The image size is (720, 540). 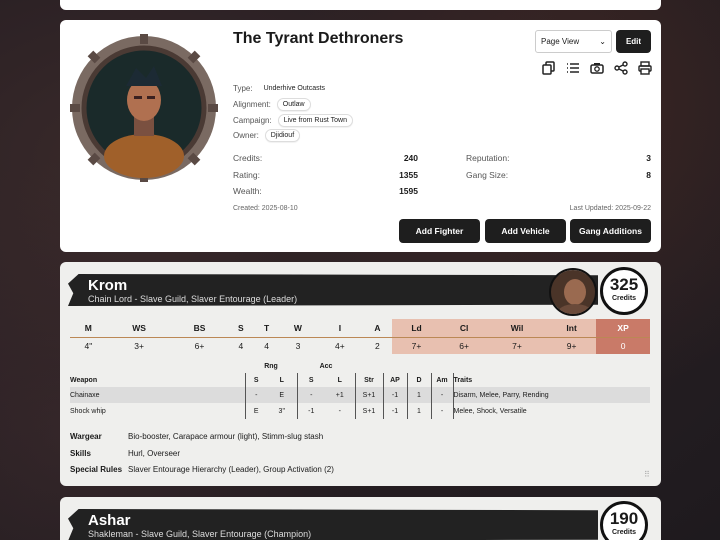 I want to click on fighter-avatar, so click(x=573, y=292).